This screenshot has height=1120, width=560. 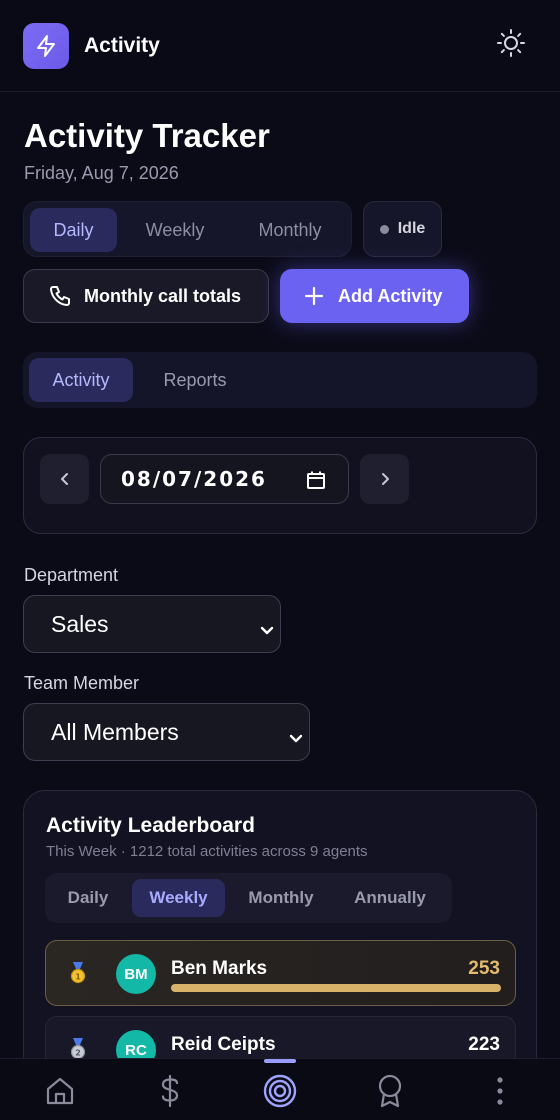 What do you see at coordinates (147, 135) in the screenshot?
I see `page-title: Activity Tracker` at bounding box center [147, 135].